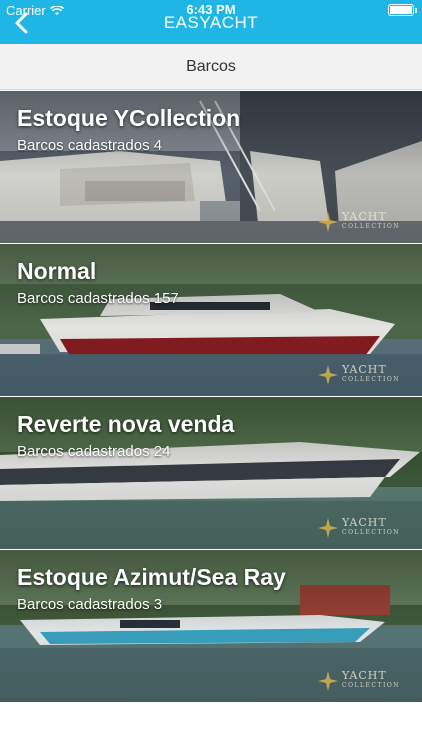 This screenshot has height=750, width=422. I want to click on page-title: EASYACHT, so click(211, 22).